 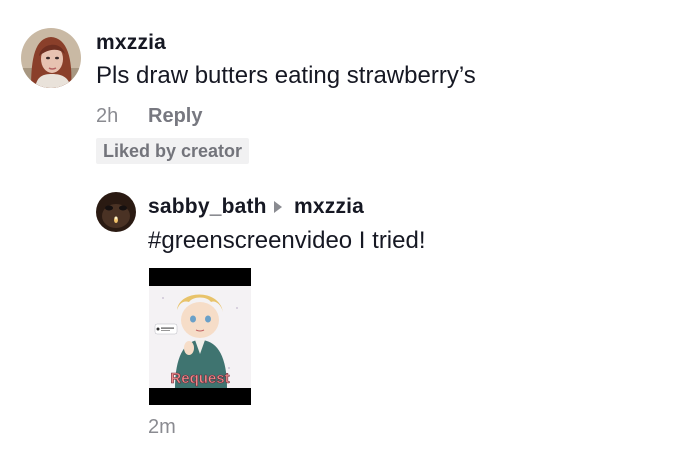 I want to click on replier-avatar, so click(x=116, y=212).